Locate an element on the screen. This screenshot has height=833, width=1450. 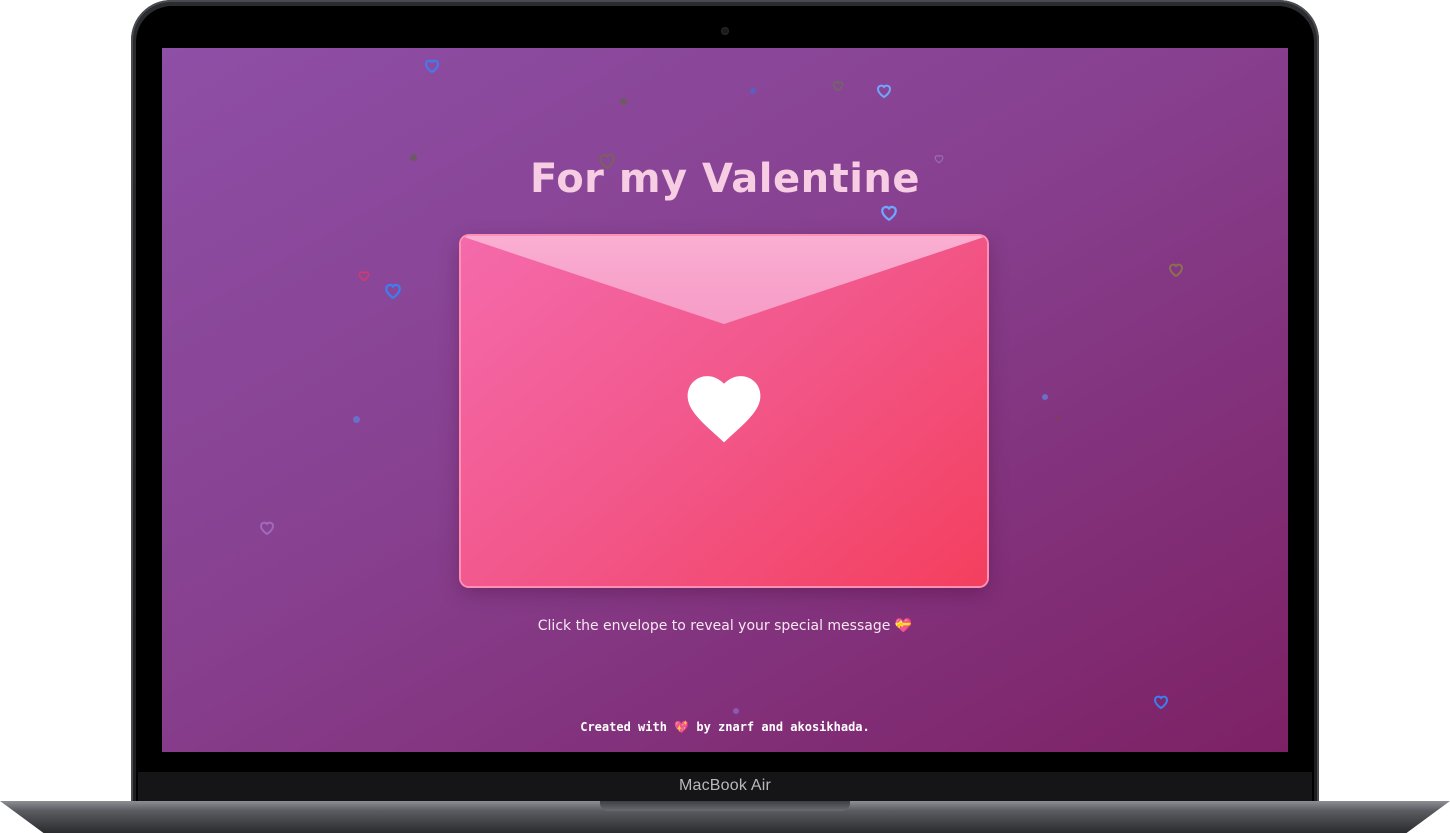
heart-icon is located at coordinates (724, 409).